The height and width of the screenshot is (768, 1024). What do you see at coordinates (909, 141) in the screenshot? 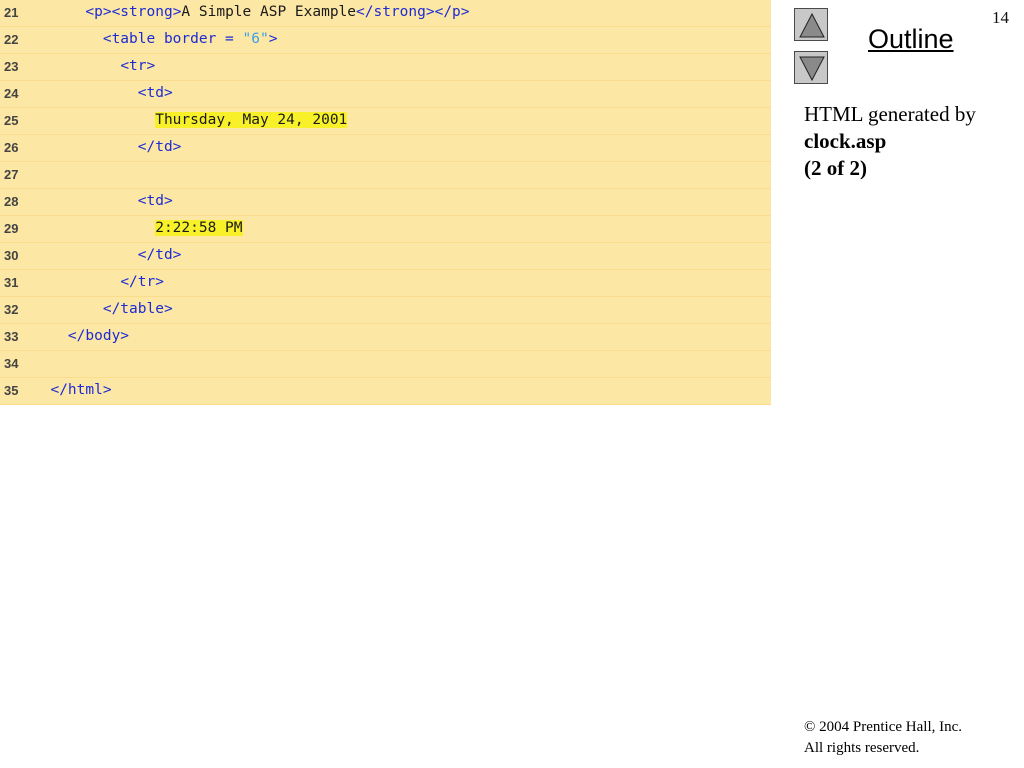
I see `slide-caption: HTML generated by clock.asp (2 of 2)` at bounding box center [909, 141].